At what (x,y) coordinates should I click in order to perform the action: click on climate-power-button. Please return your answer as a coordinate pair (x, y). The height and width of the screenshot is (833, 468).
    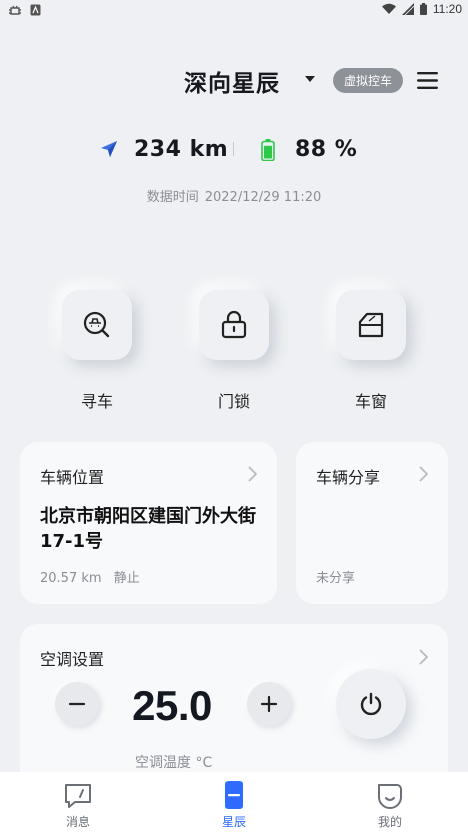
    Looking at the image, I should click on (371, 704).